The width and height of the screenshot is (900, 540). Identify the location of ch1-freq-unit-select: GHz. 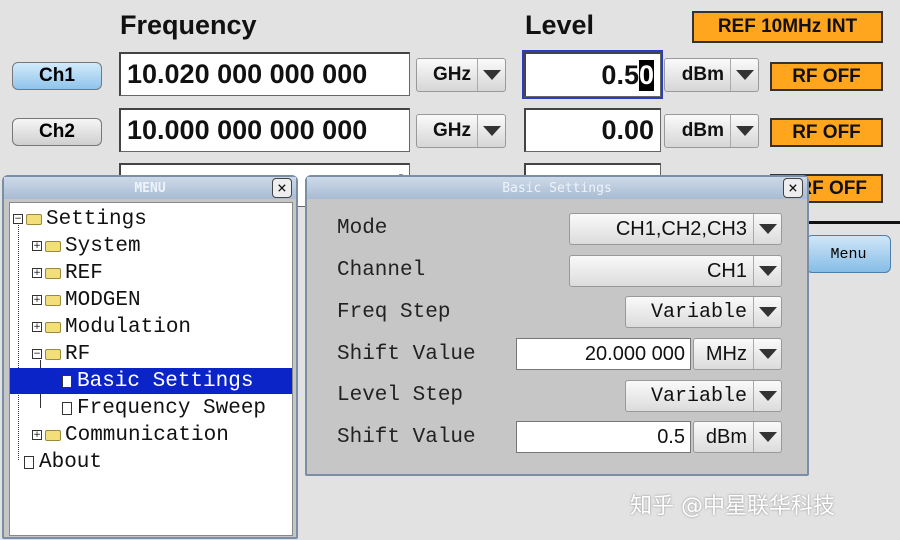
(461, 75).